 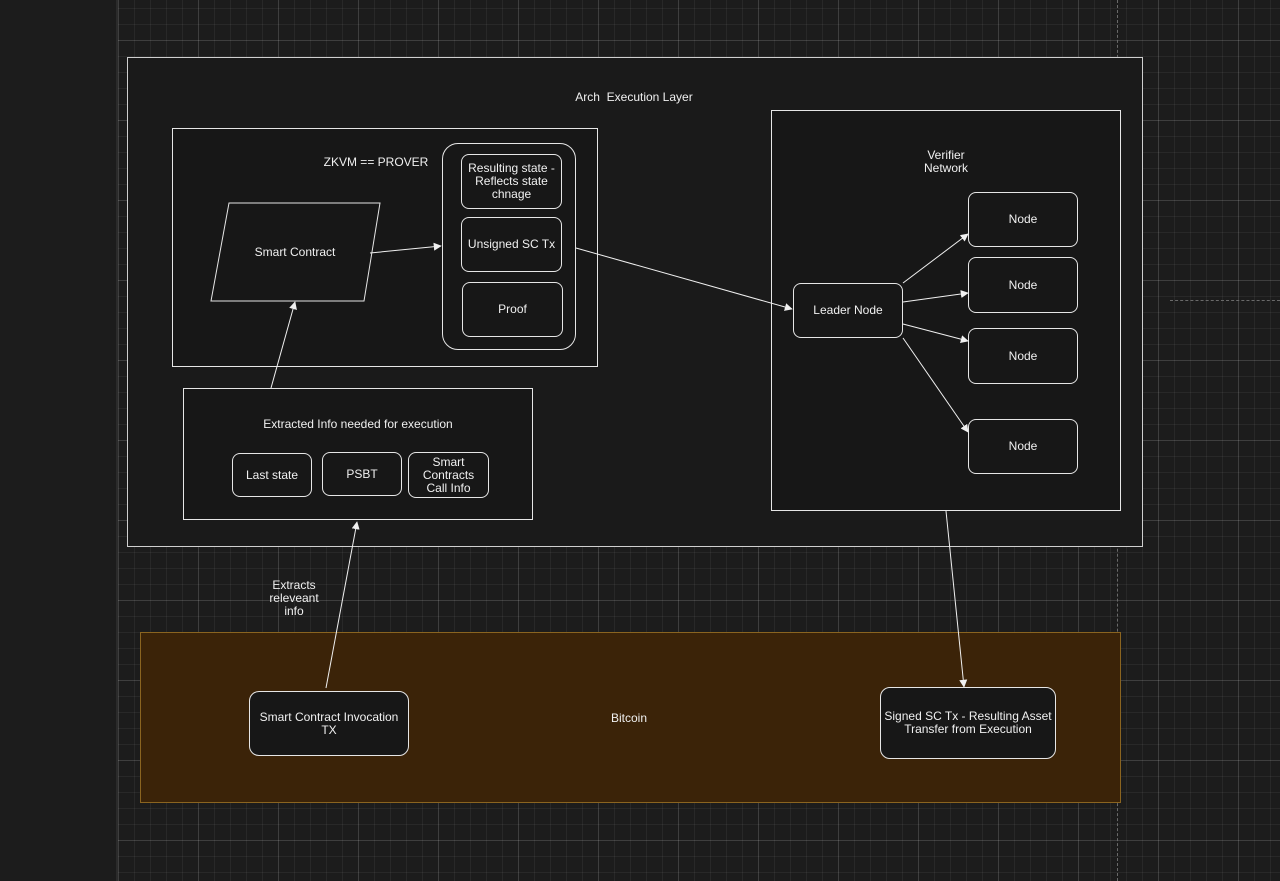 I want to click on arrow-verifier-to-signed-tx, so click(x=956, y=599).